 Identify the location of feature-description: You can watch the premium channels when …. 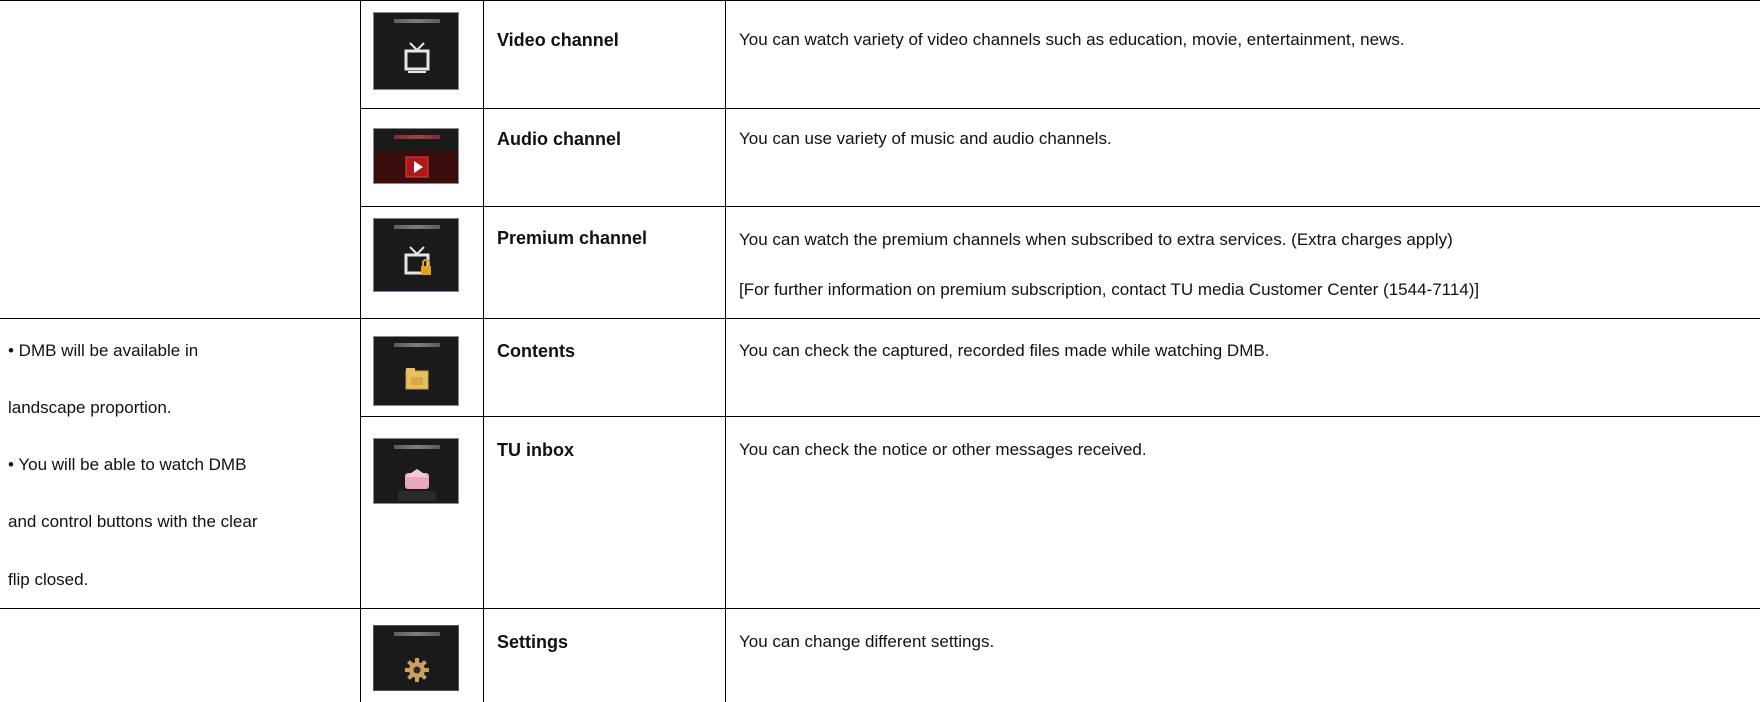
(1096, 239).